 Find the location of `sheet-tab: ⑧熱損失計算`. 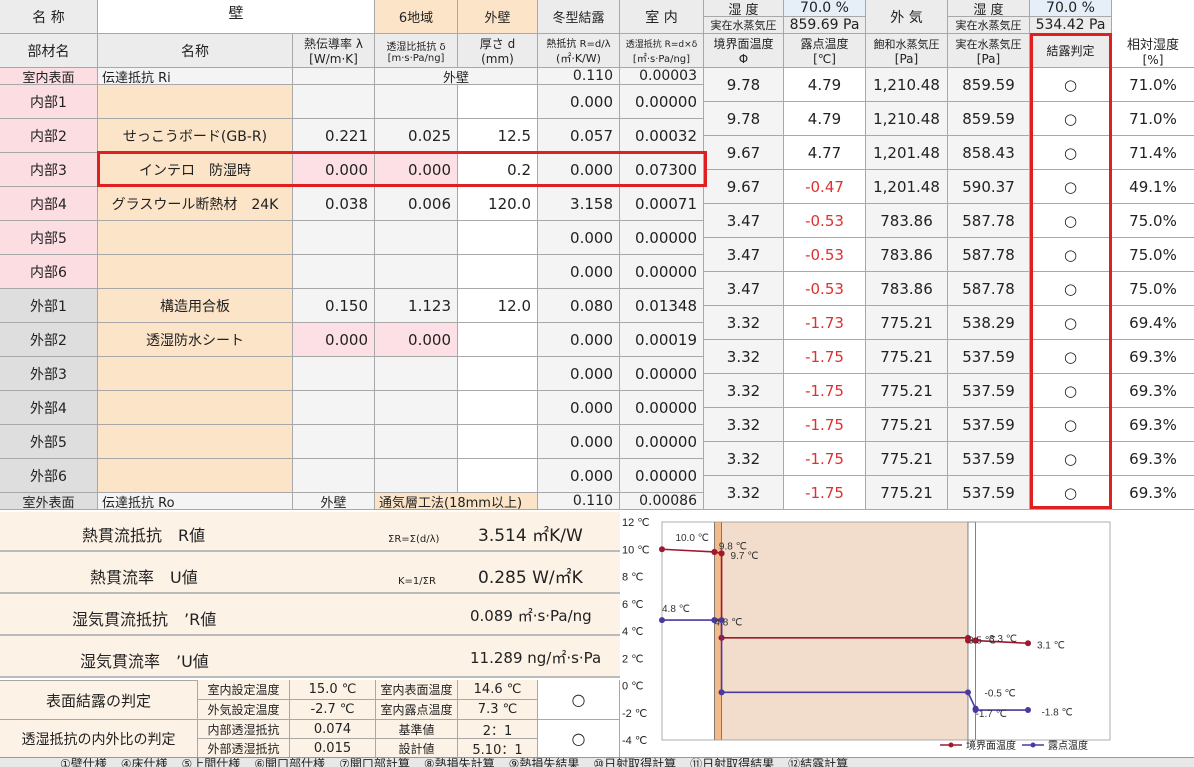

sheet-tab: ⑧熱損失計算 is located at coordinates (459, 762).